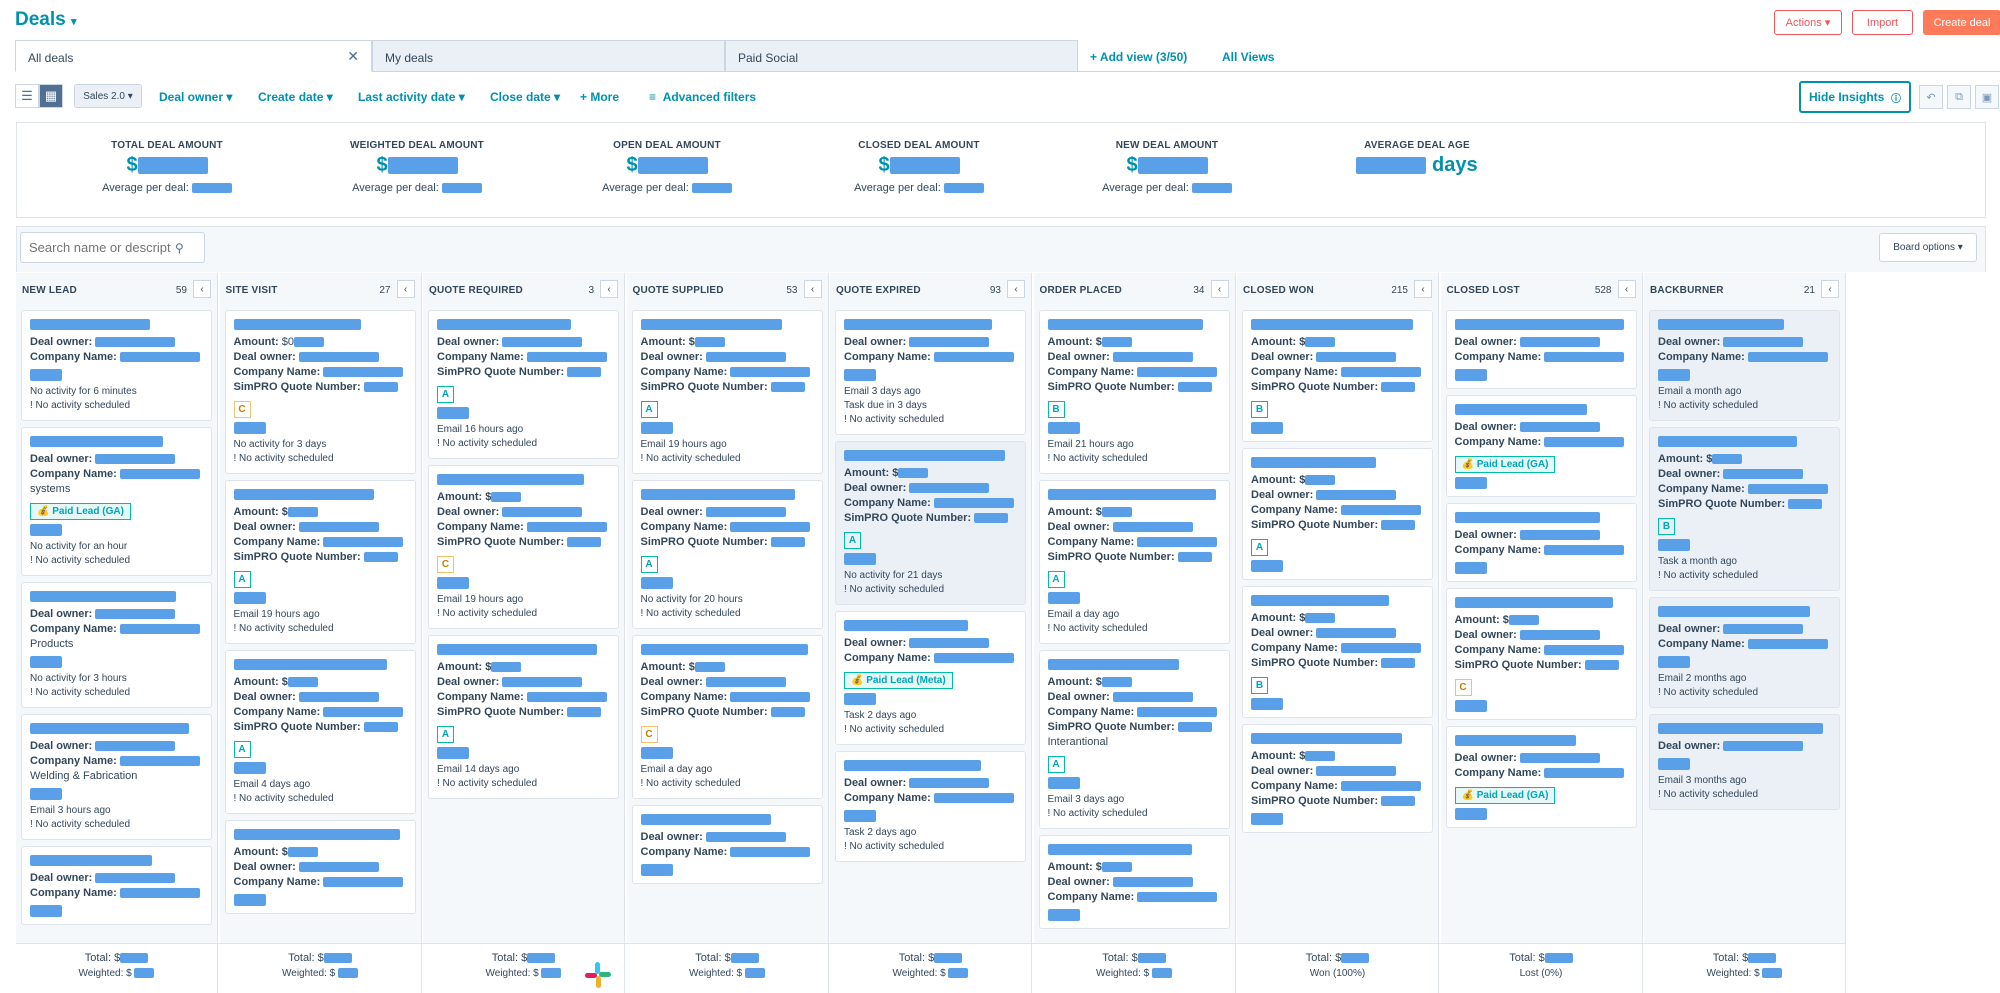 Image resolution: width=2000 pixels, height=993 pixels. What do you see at coordinates (27, 96) in the screenshot?
I see `list-view-icon: ☰` at bounding box center [27, 96].